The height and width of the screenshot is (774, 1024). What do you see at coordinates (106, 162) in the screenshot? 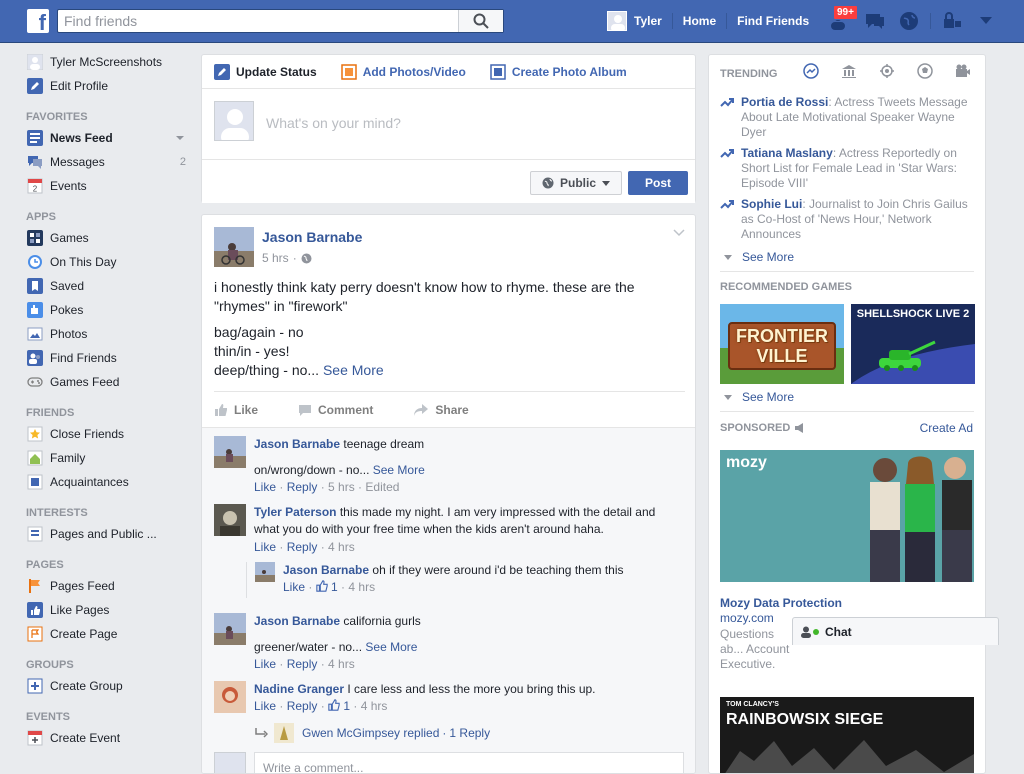
I see `sidebar-item-messages: Messages 2` at bounding box center [106, 162].